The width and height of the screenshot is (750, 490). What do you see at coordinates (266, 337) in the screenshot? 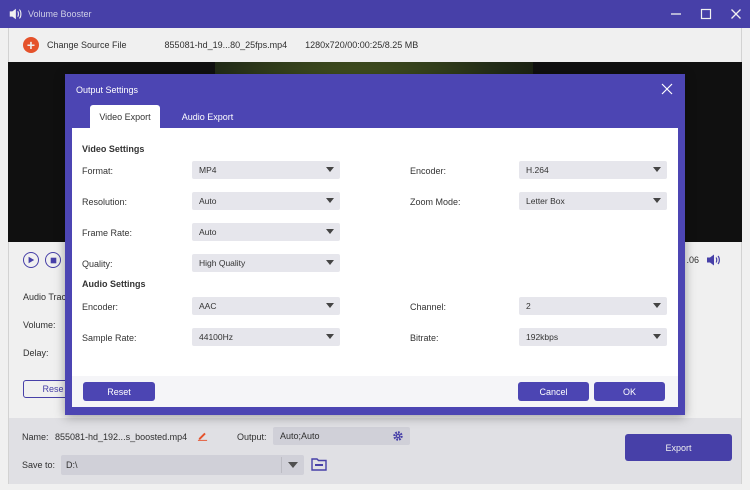
I see `sample-rate-select: 44100Hz` at bounding box center [266, 337].